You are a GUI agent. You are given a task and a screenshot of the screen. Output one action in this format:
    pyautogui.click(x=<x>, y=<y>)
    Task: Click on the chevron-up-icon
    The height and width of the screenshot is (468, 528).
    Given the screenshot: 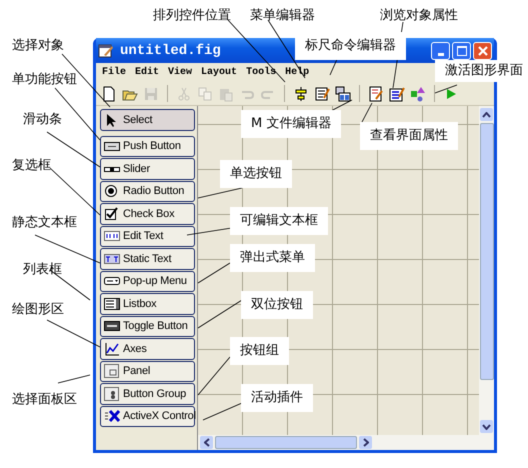 What is the action you would take?
    pyautogui.click(x=486, y=115)
    